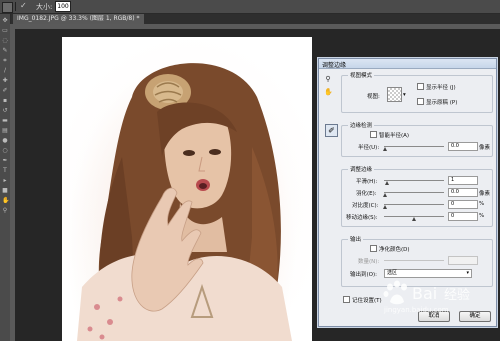  What do you see at coordinates (373, 248) in the screenshot?
I see `decontaminate-checkbox` at bounding box center [373, 248].